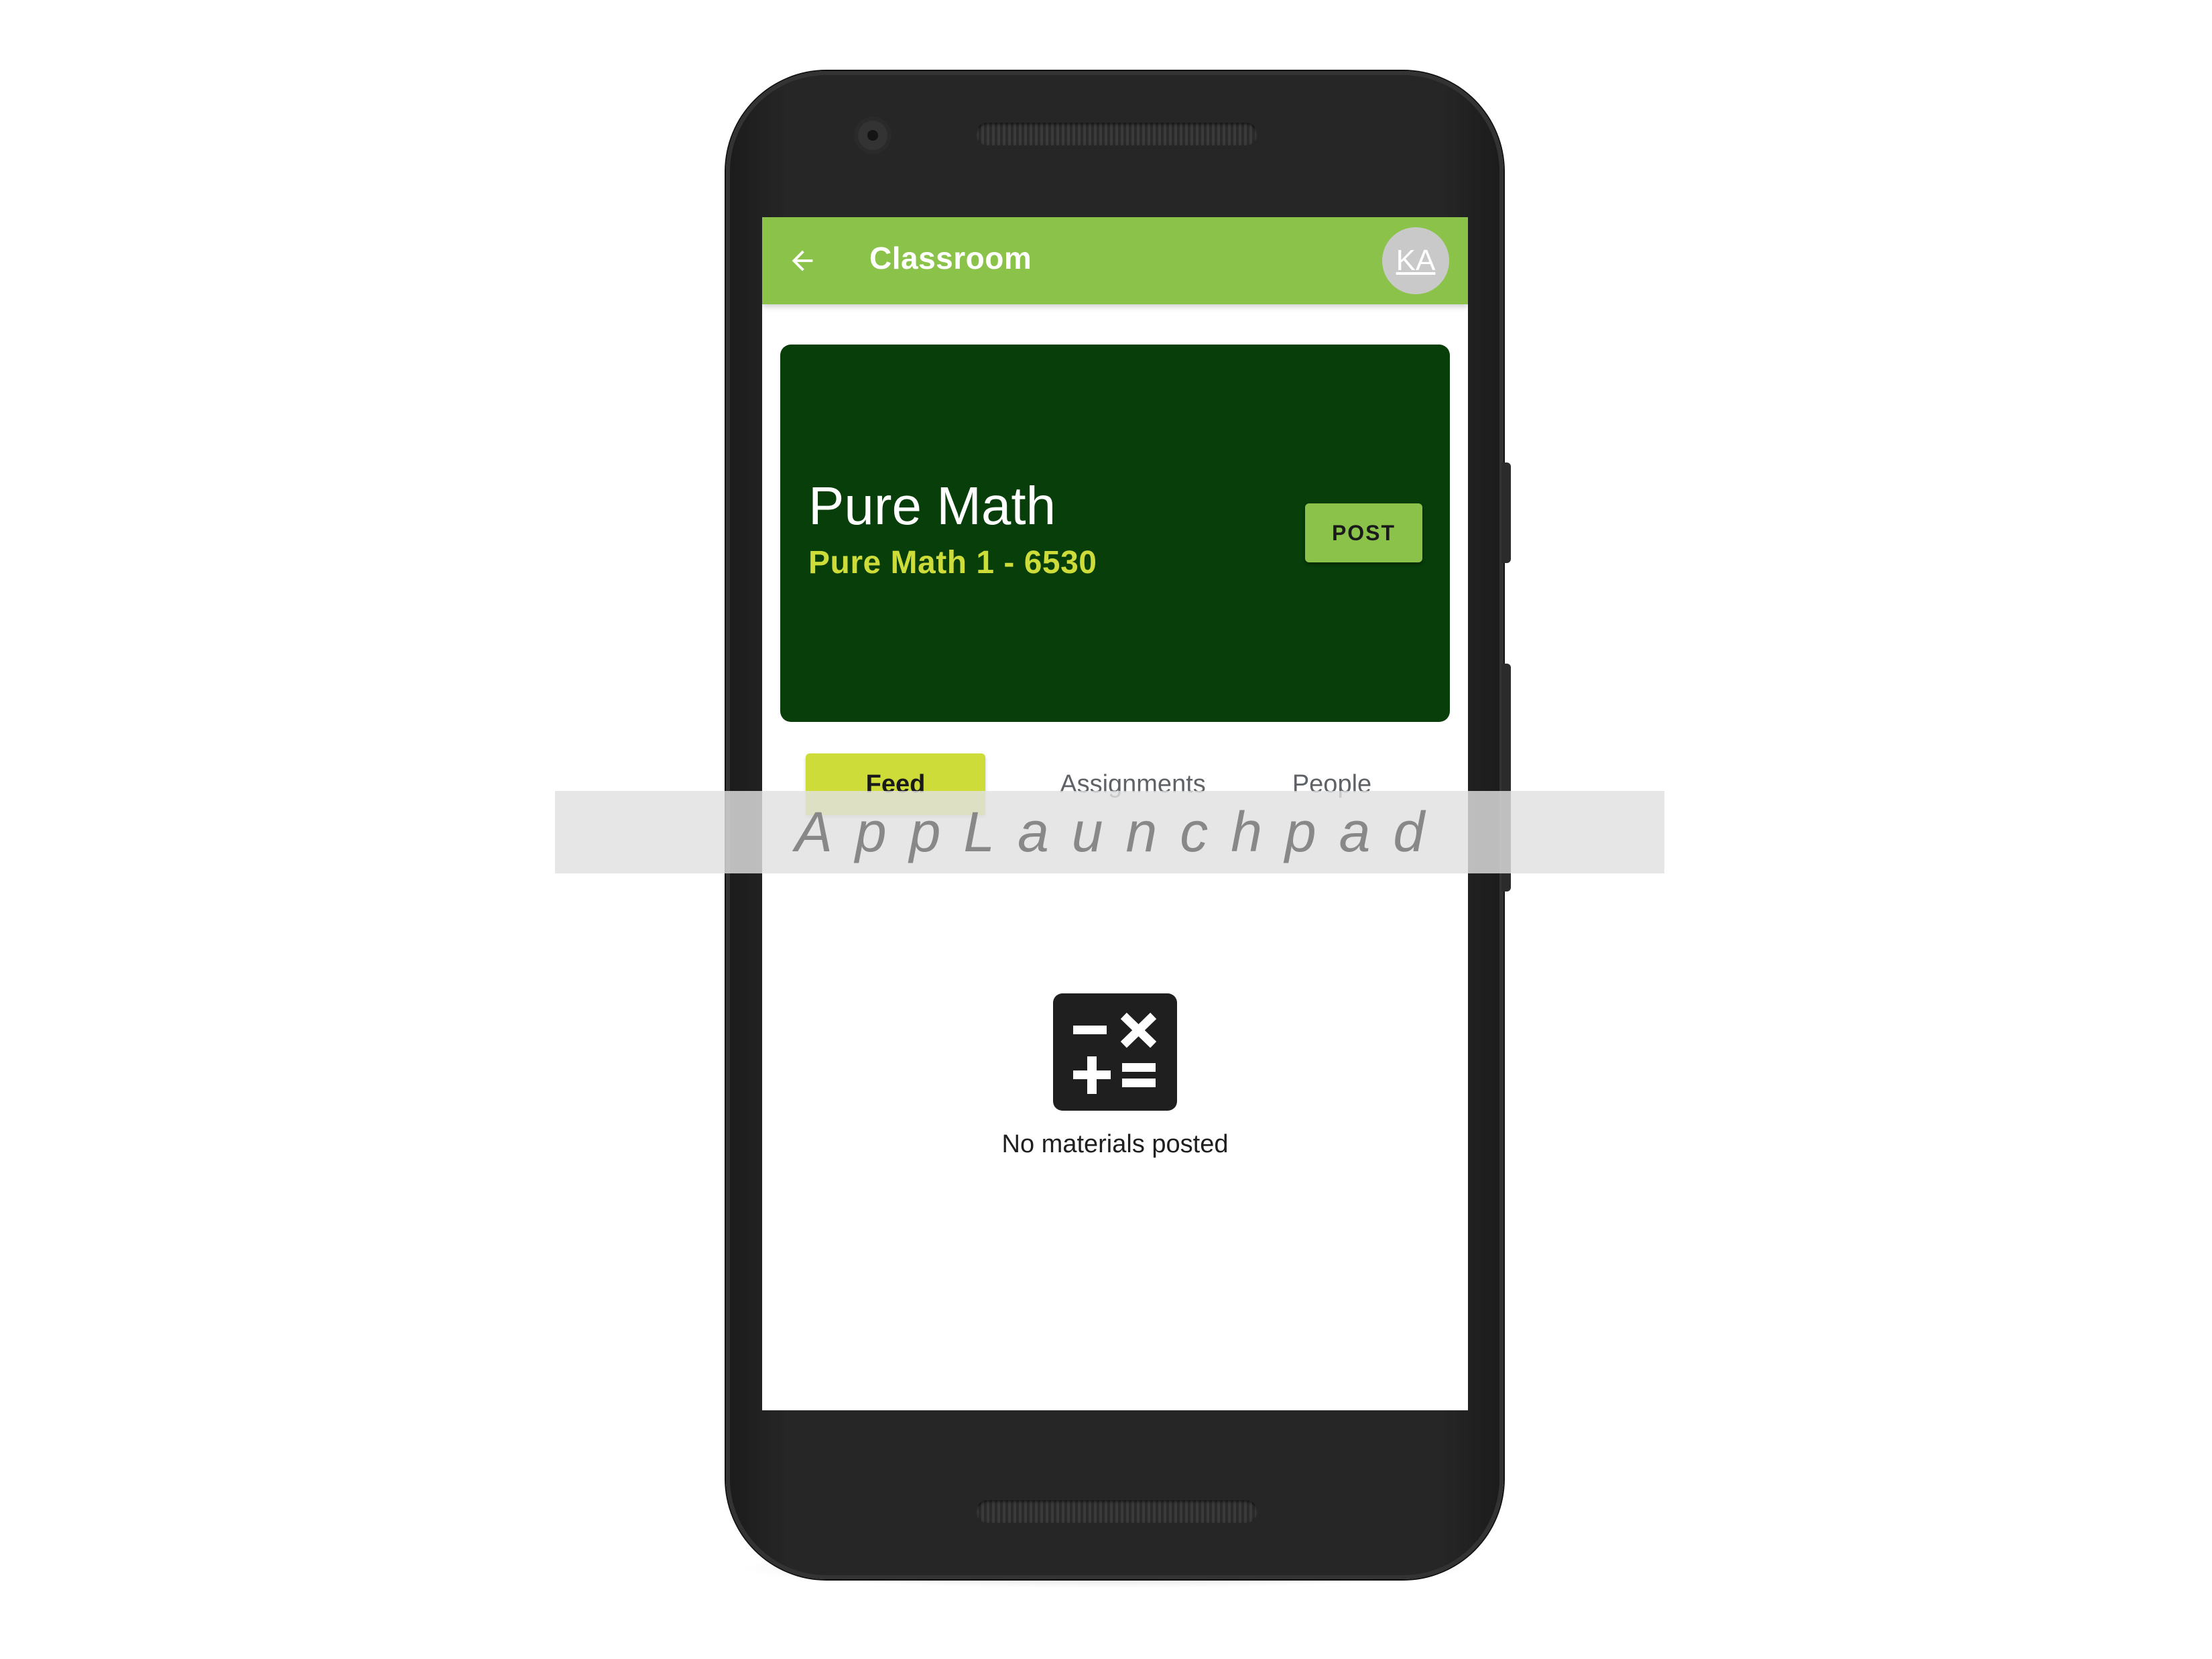 The image size is (2212, 1659). Describe the element at coordinates (1115, 533) in the screenshot. I see `class-banner: Pure Math Pure Math 1 - 6530 POST` at that location.